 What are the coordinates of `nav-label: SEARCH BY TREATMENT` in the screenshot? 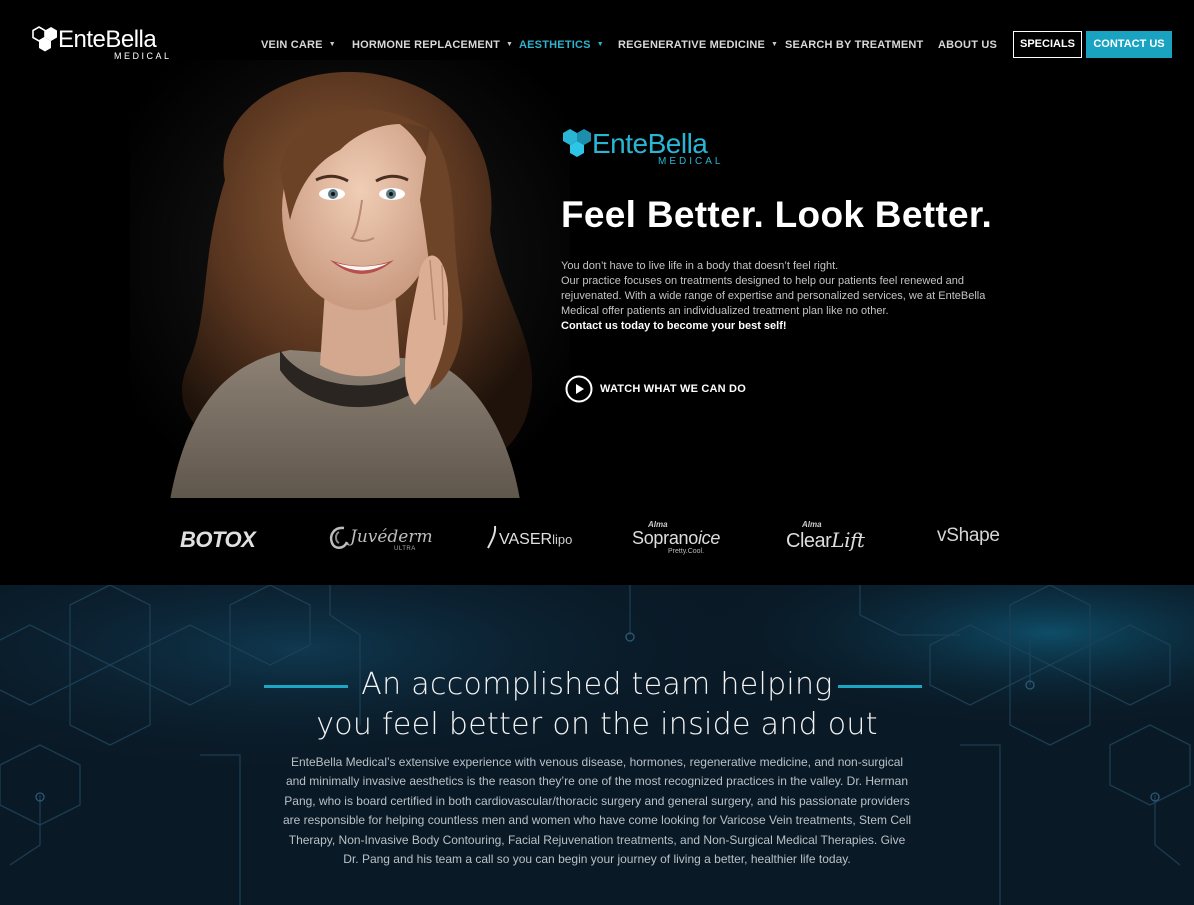 It's located at (854, 45).